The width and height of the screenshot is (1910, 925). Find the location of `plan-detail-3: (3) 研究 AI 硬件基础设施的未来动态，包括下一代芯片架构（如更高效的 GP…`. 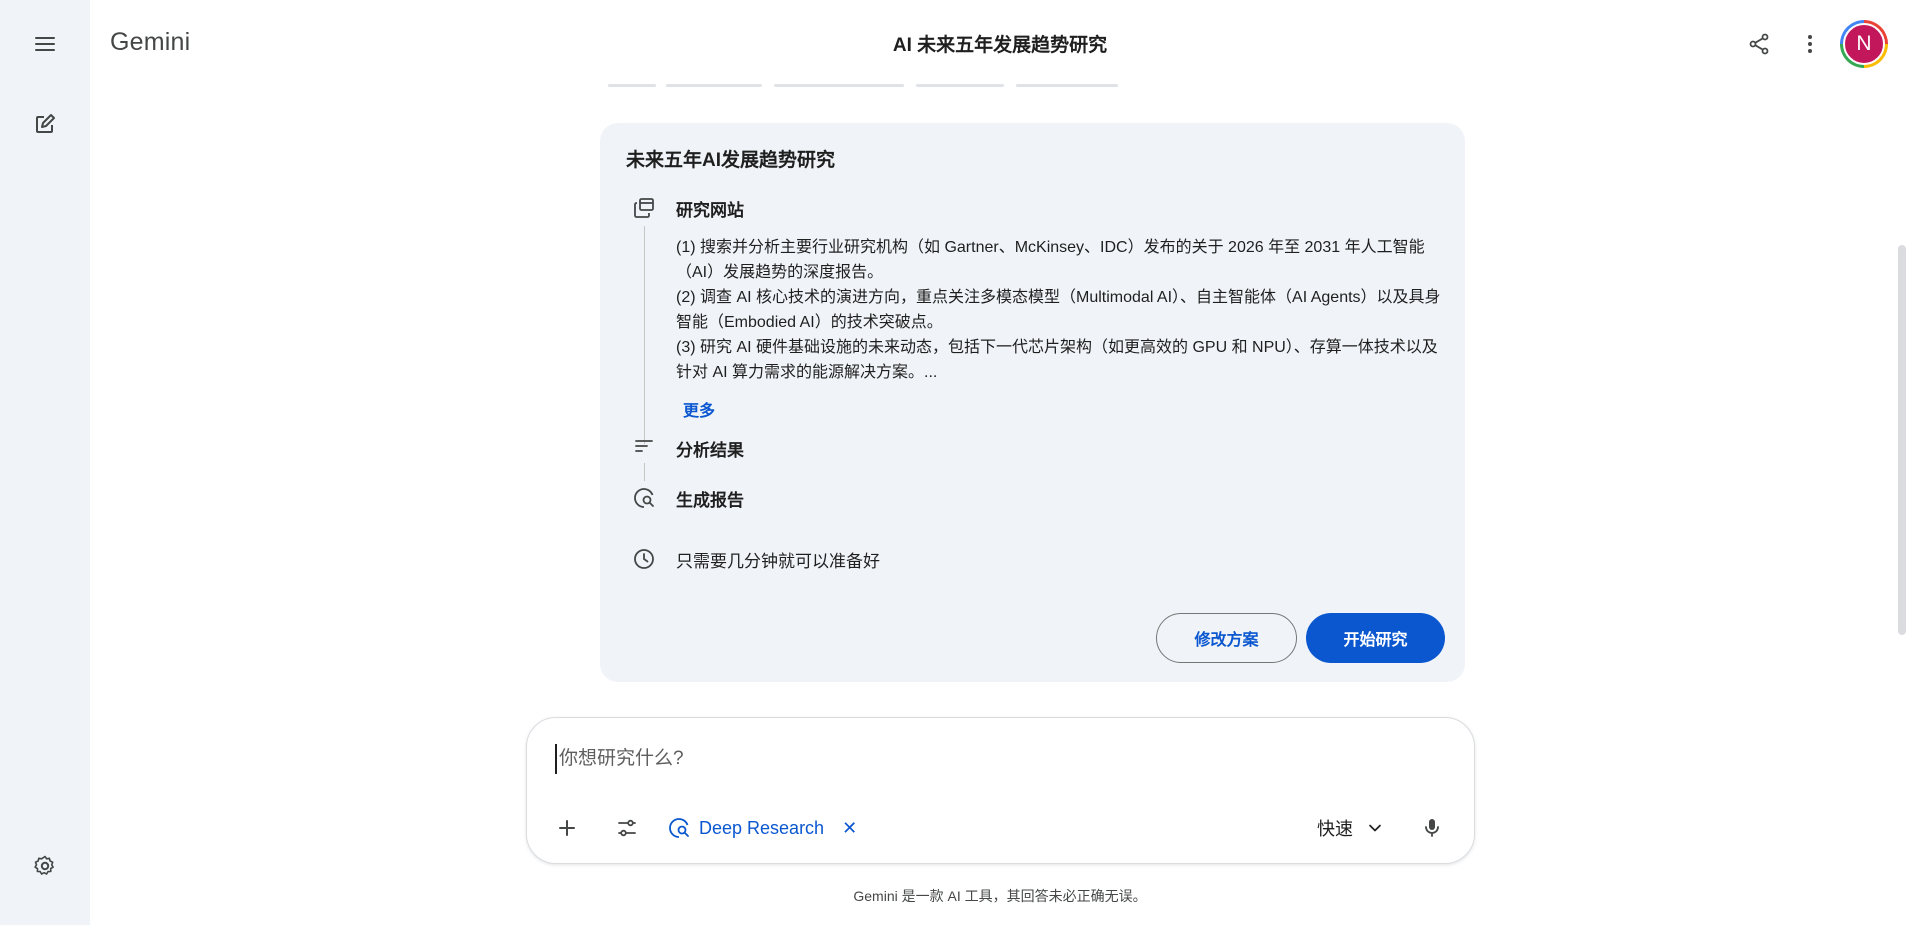

plan-detail-3: (3) 研究 AI 硬件基础设施的未来动态，包括下一代芯片架构（如更高效的 GP… is located at coordinates (1057, 360).